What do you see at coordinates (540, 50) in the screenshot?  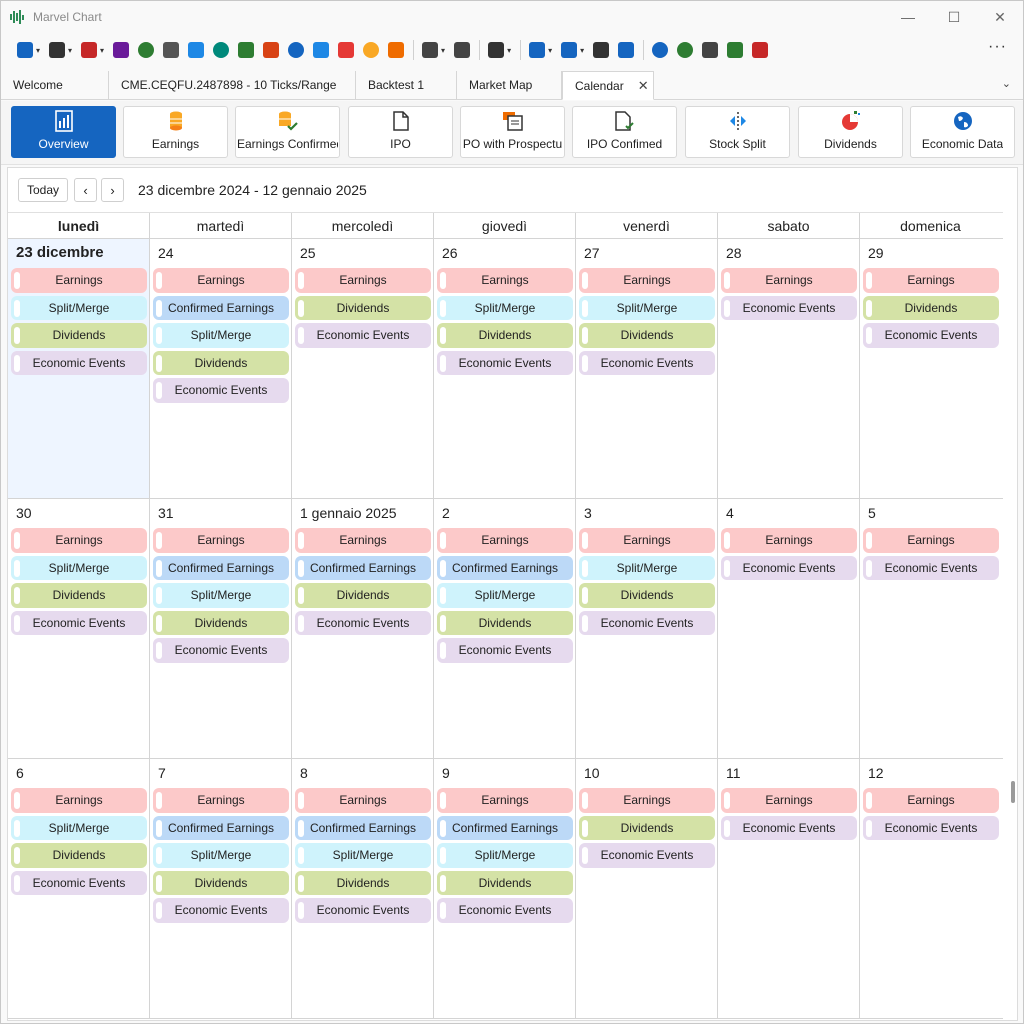 I see `color-bar-tool-button: ▾` at bounding box center [540, 50].